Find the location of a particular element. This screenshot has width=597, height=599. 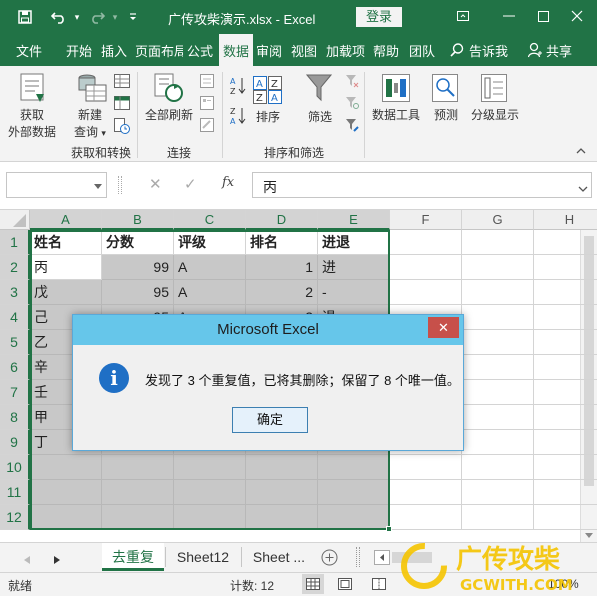

formula-input: 丙 is located at coordinates (422, 185).